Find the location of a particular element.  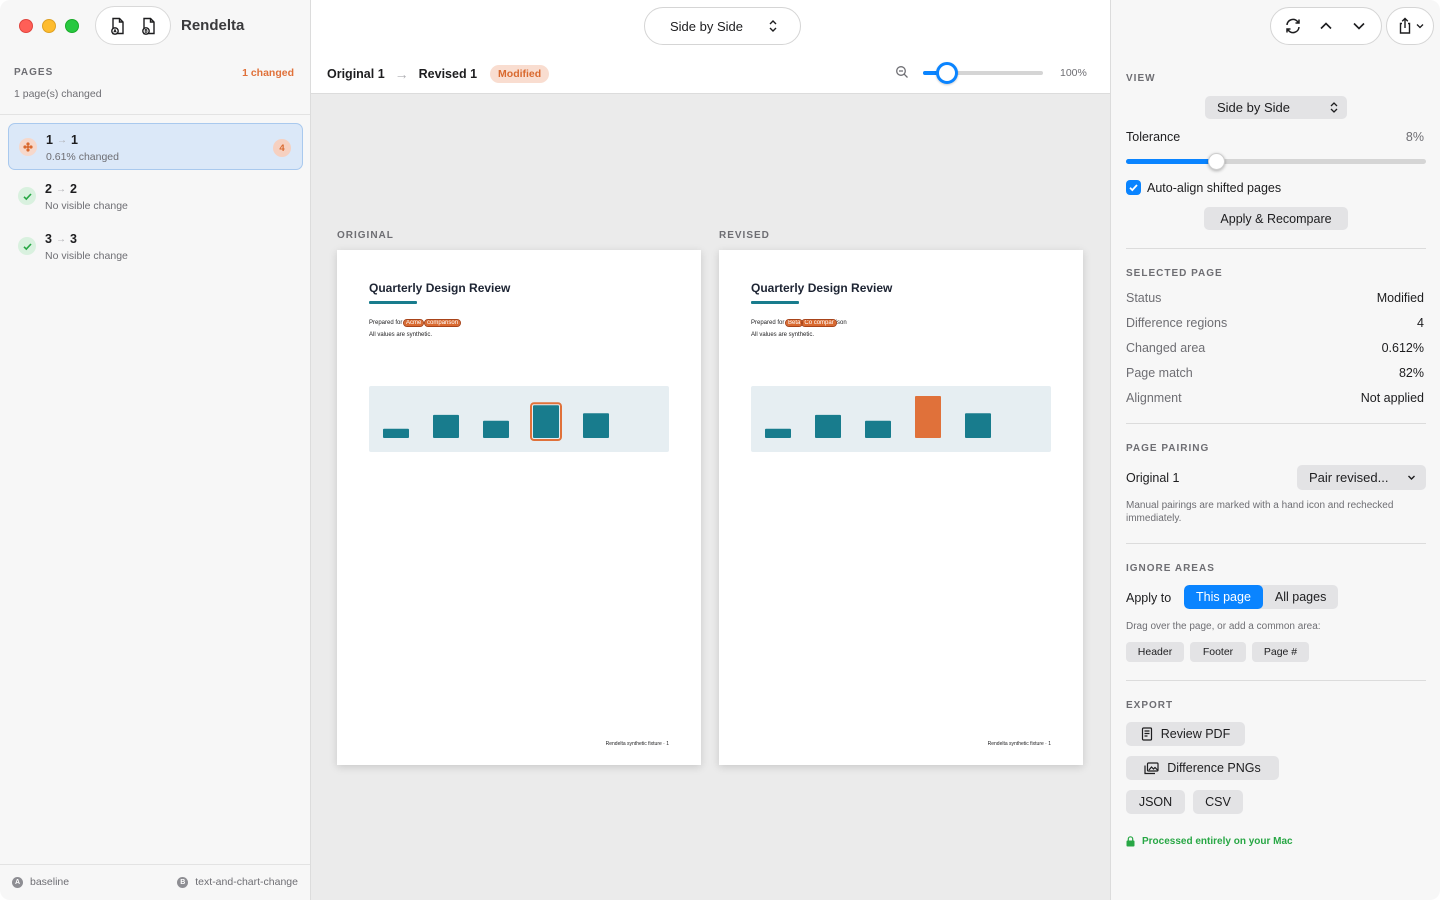

document-a-icon is located at coordinates (118, 26).